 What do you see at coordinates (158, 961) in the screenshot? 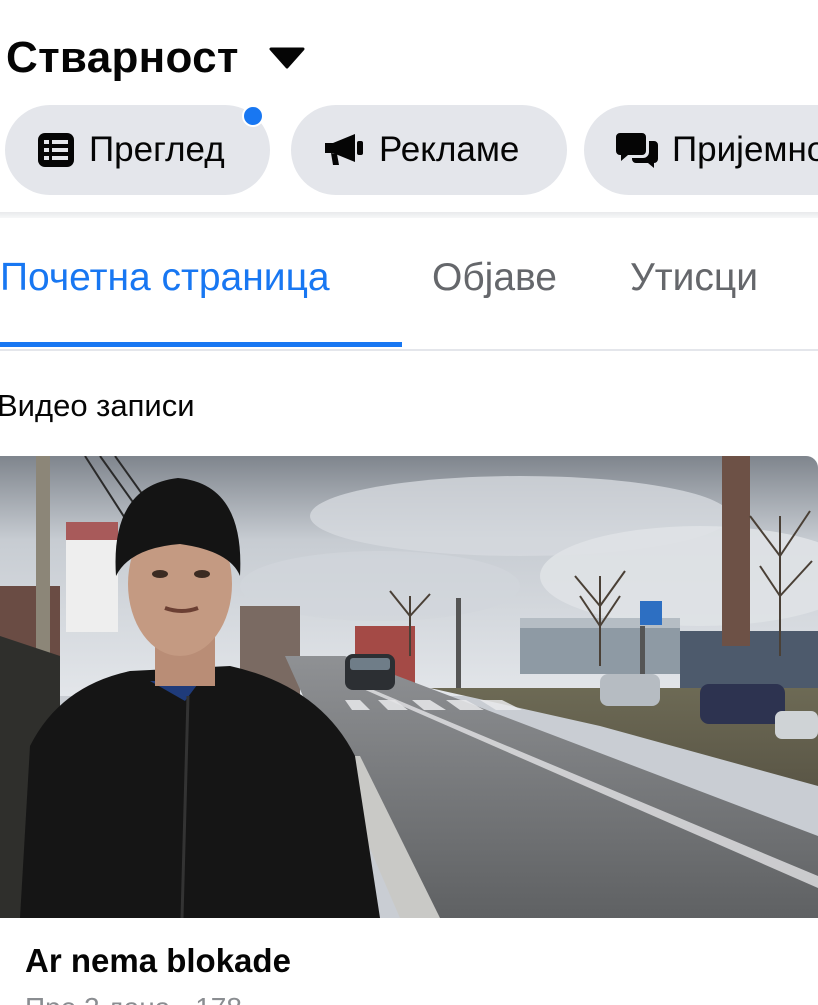
I see `video-title: Ar nema blokade` at bounding box center [158, 961].